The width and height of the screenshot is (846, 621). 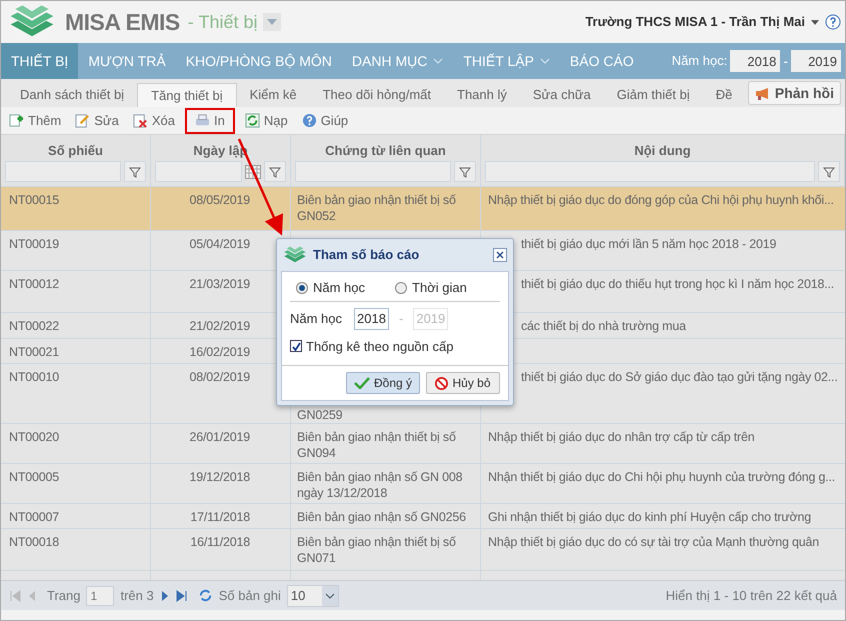 What do you see at coordinates (16, 120) in the screenshot?
I see `add-icon` at bounding box center [16, 120].